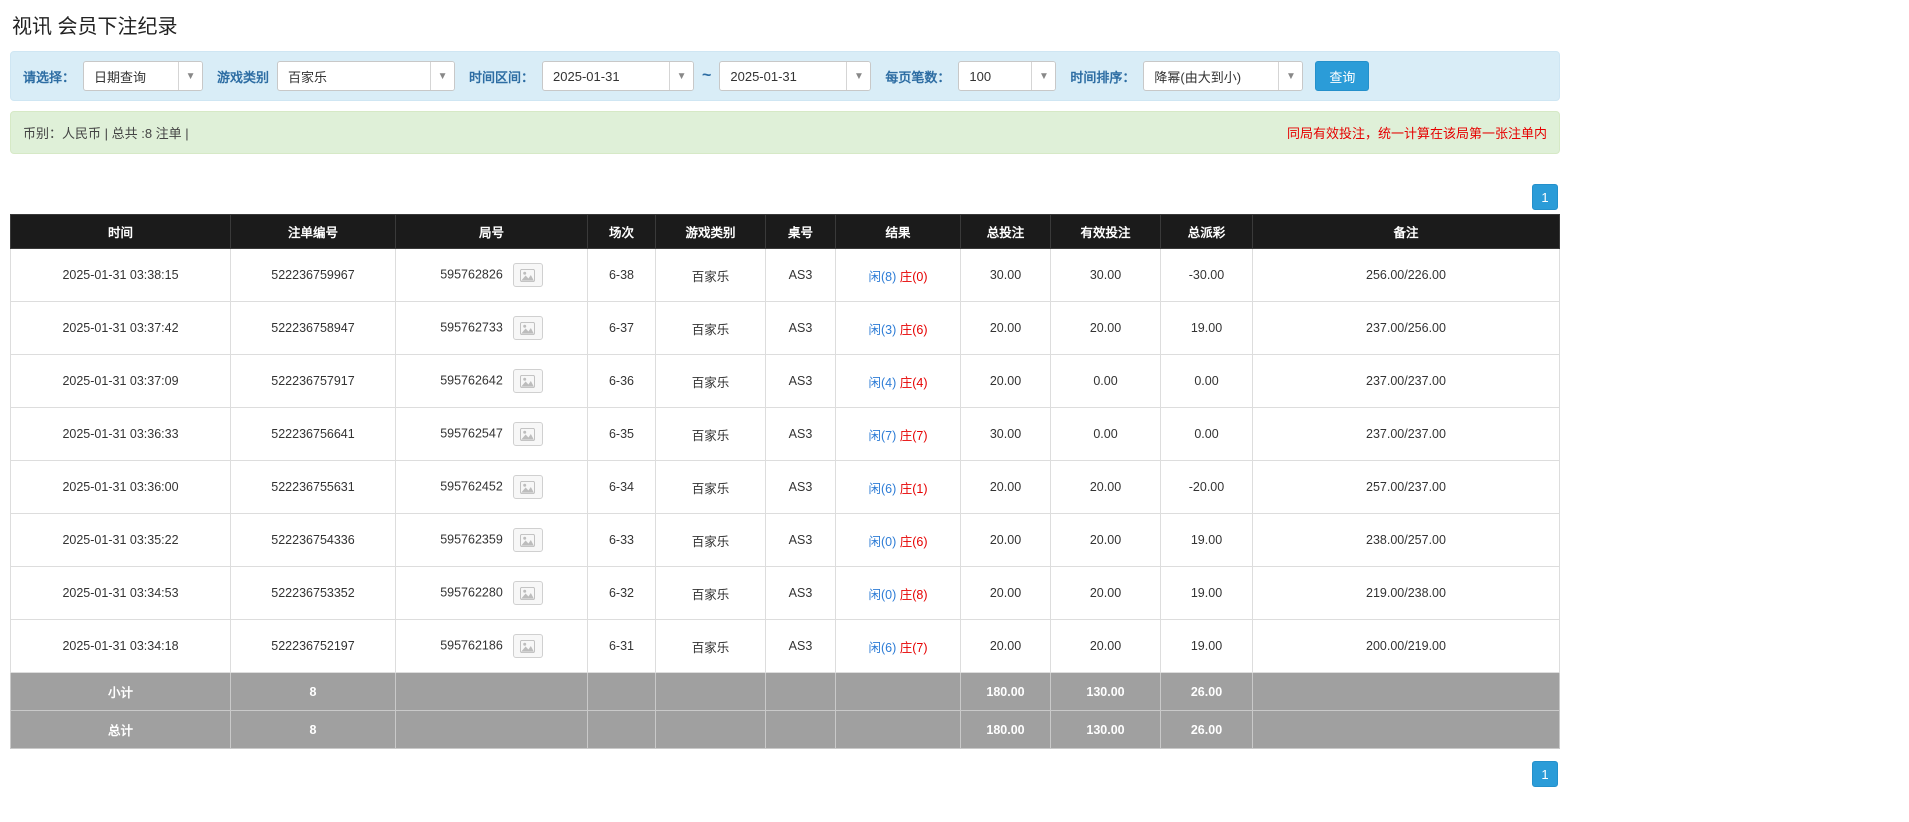 This screenshot has width=1909, height=822. What do you see at coordinates (1007, 76) in the screenshot?
I see `page-size-select: 100 ▼` at bounding box center [1007, 76].